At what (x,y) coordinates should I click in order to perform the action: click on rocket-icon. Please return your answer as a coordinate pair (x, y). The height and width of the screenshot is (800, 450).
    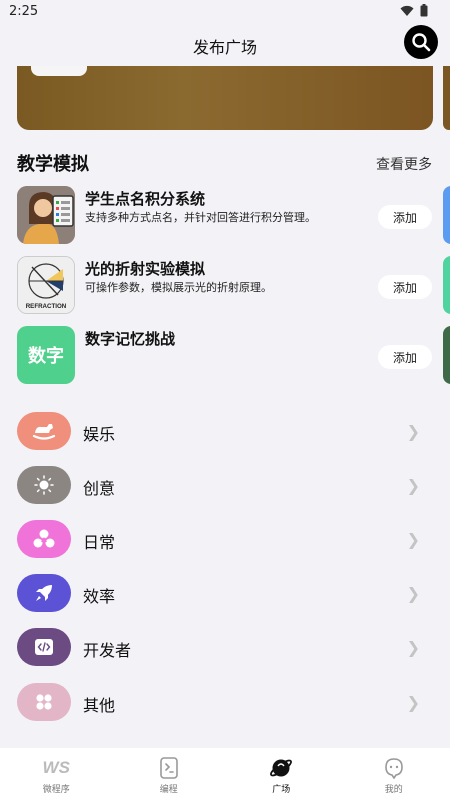
    Looking at the image, I should click on (44, 593).